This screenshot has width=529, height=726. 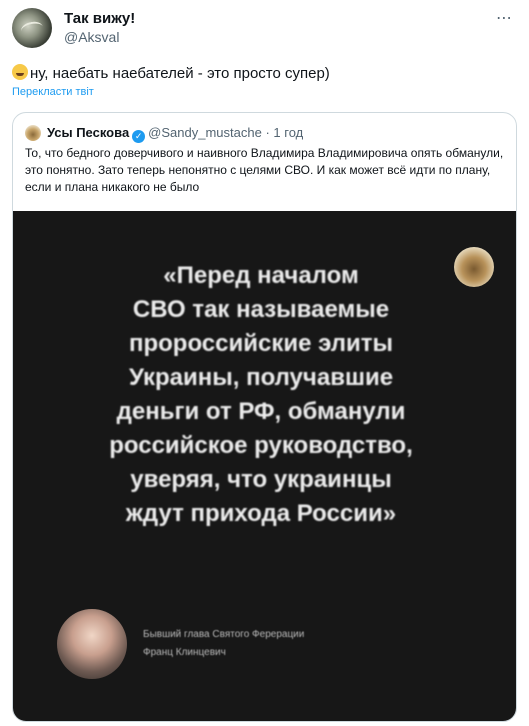 I want to click on author-avatar, so click(x=32, y=28).